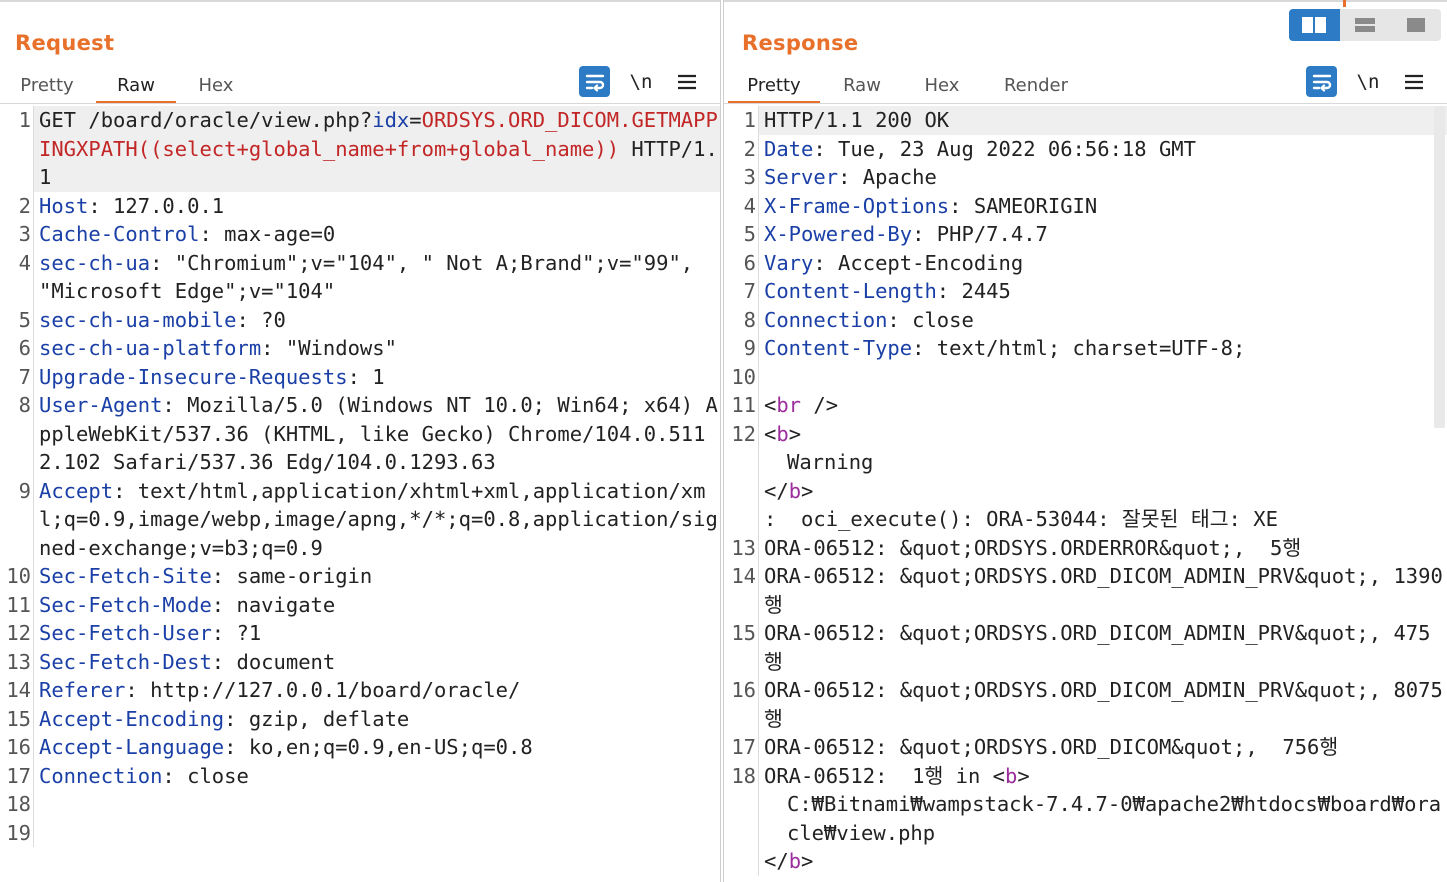 This screenshot has width=1447, height=882. What do you see at coordinates (1004, 148) in the screenshot?
I see `code-token: : Tue, 23 Aug 2022 06:56:18 GMT` at bounding box center [1004, 148].